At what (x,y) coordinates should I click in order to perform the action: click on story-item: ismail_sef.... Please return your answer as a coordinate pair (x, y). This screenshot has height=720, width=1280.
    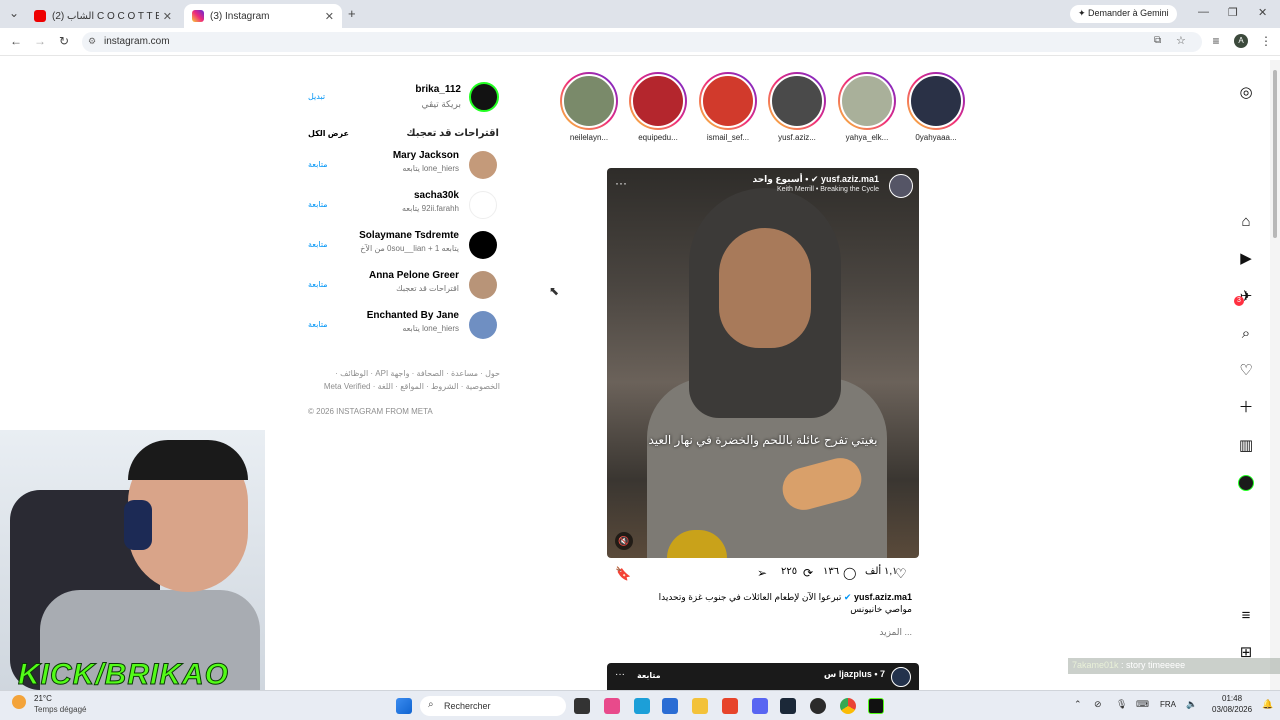
    Looking at the image, I should click on (728, 107).